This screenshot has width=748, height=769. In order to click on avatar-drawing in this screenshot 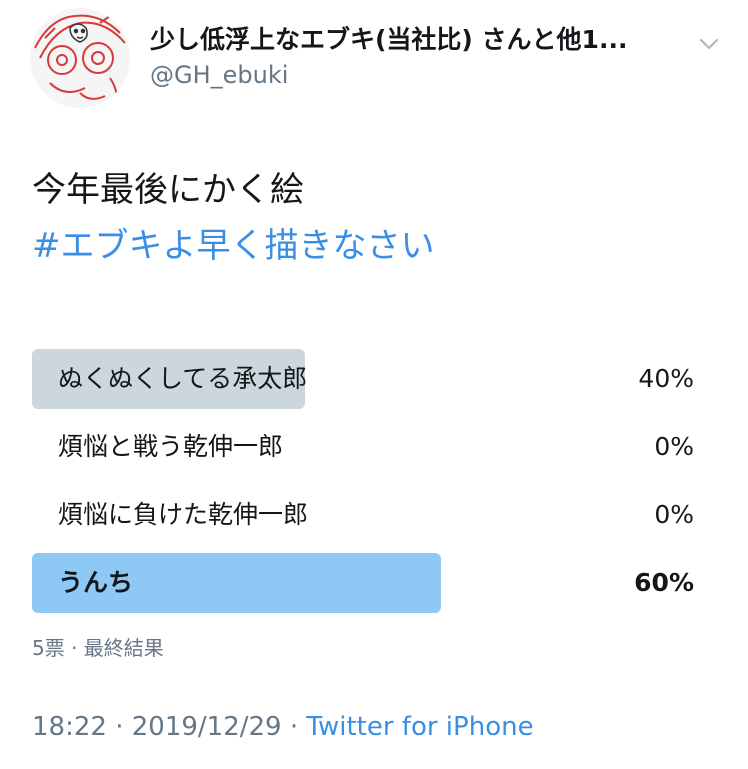, I will do `click(80, 58)`.